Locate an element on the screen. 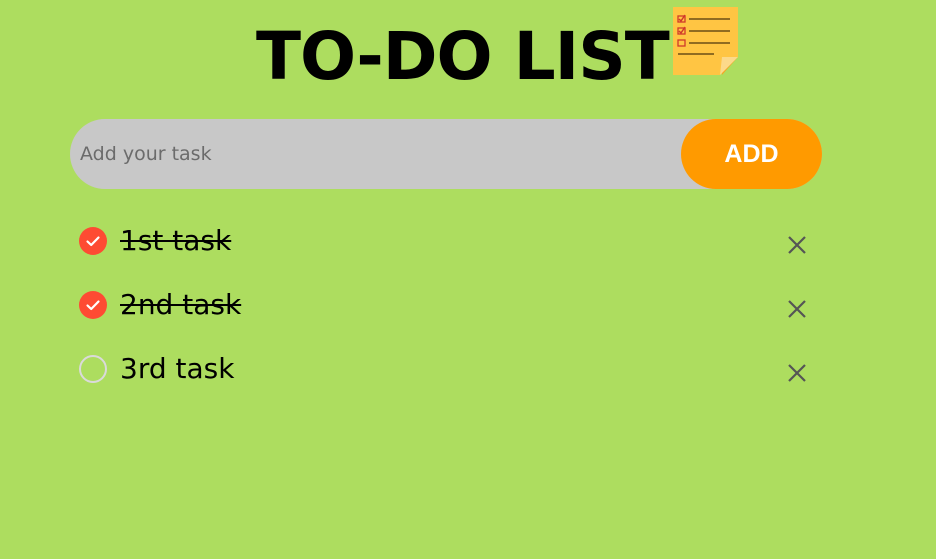 The image size is (936, 559). sticky-note-icon is located at coordinates (705, 41).